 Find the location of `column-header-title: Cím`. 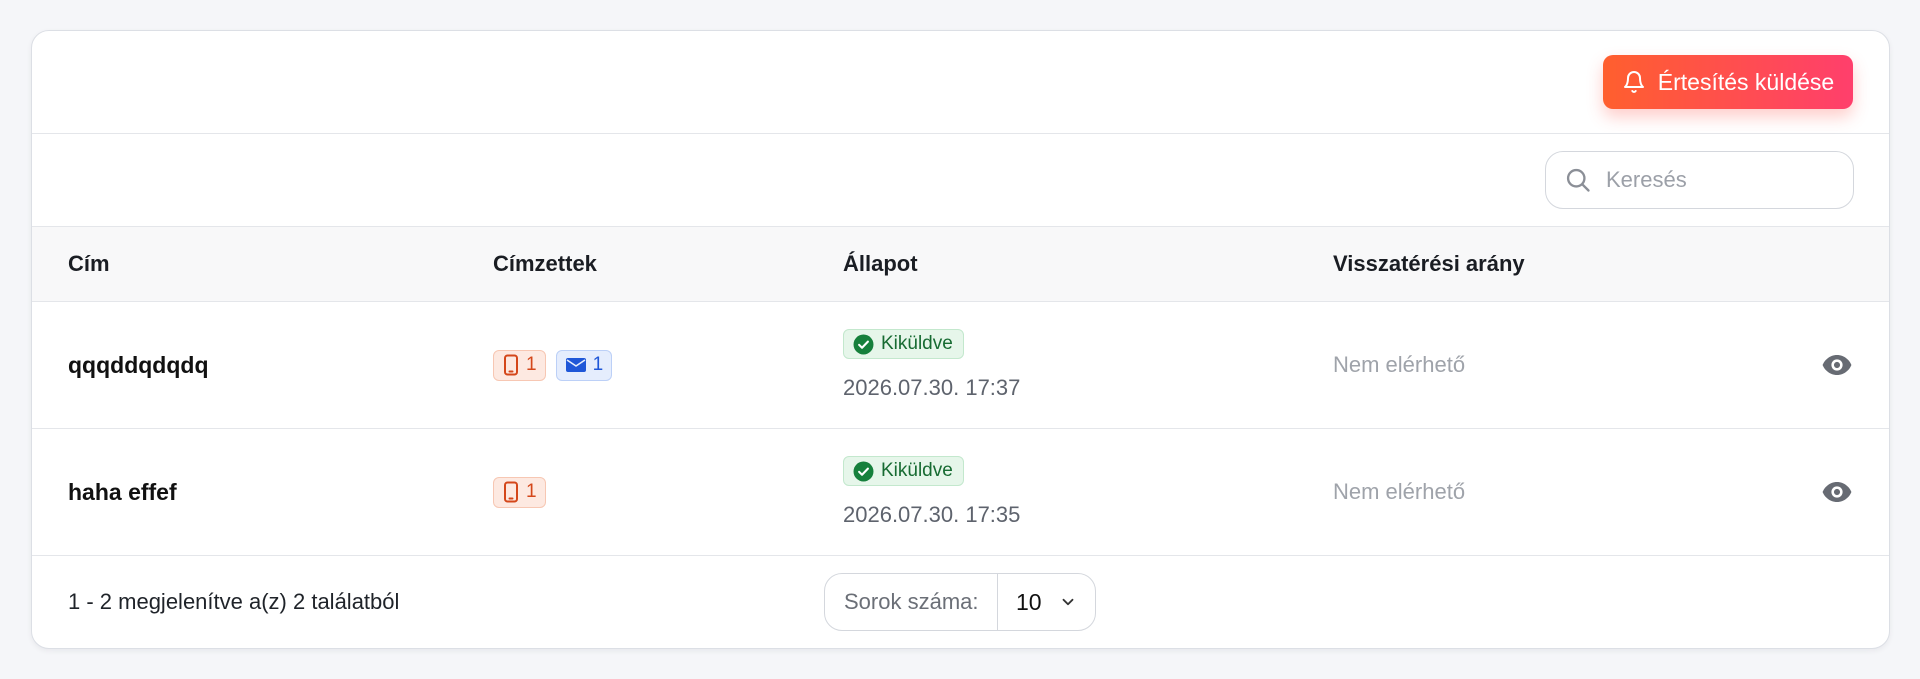

column-header-title: Cím is located at coordinates (89, 264).